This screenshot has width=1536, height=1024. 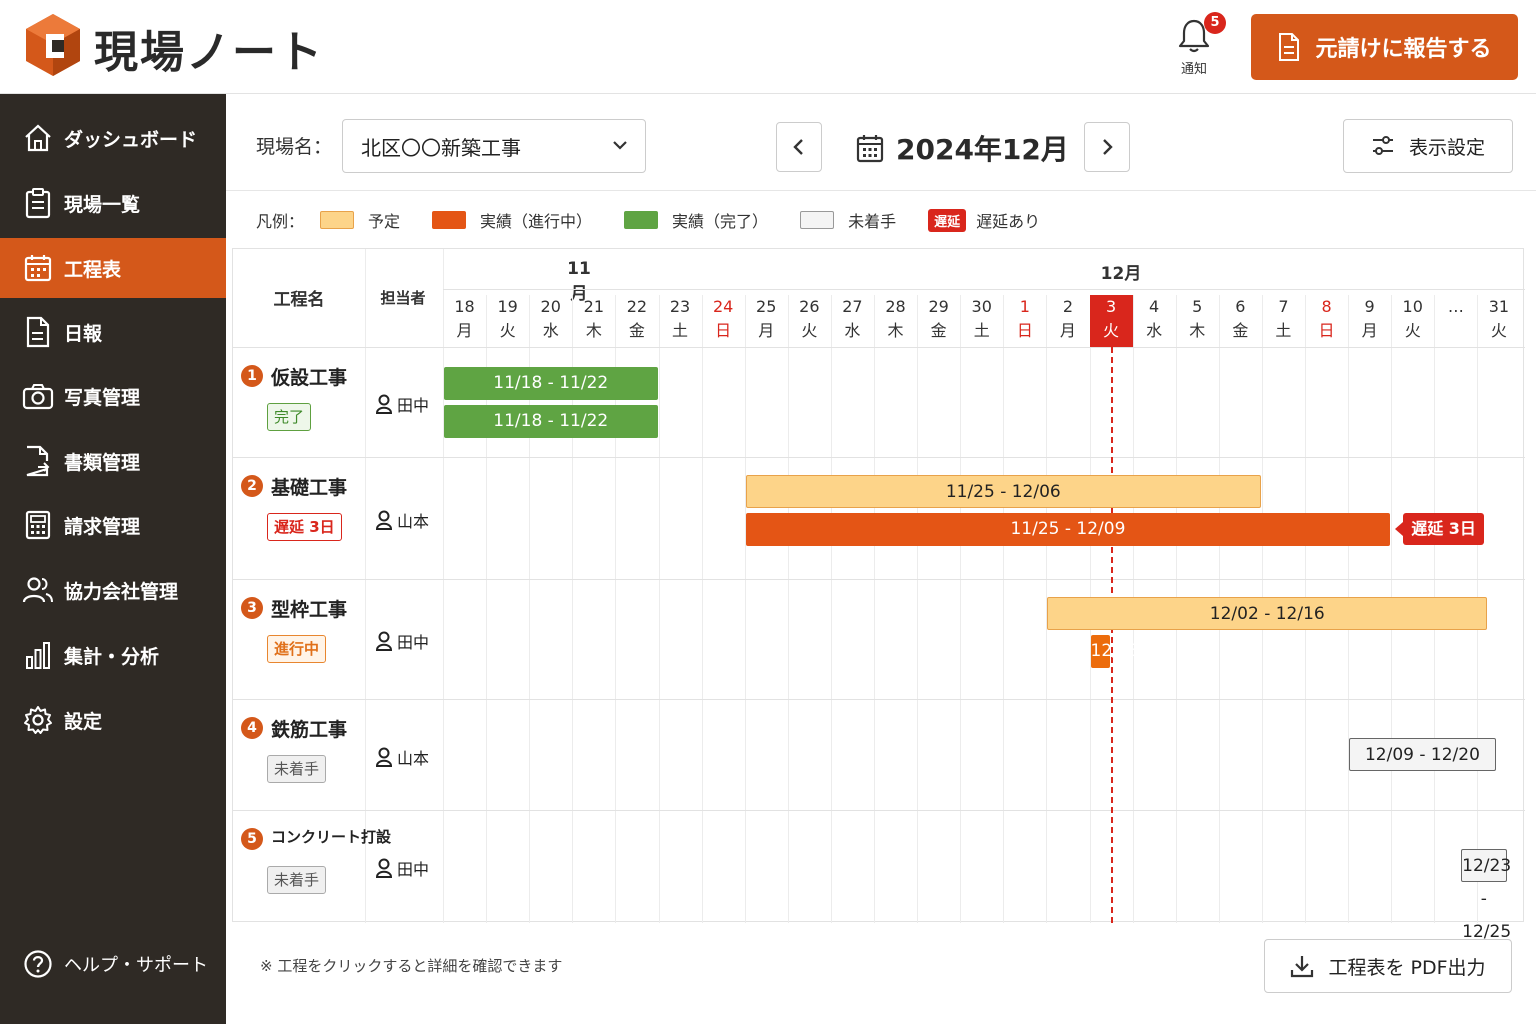 What do you see at coordinates (331, 836) in the screenshot?
I see `task-name: コンクリート打設` at bounding box center [331, 836].